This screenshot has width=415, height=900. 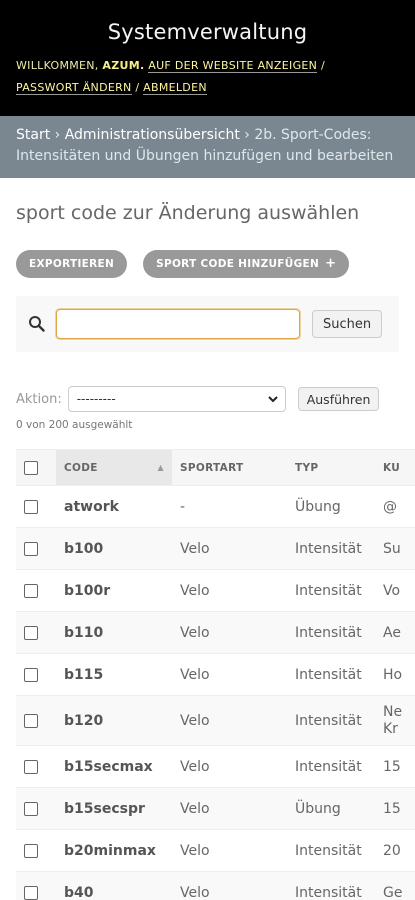 I want to click on sport-cell: -, so click(x=229, y=506).